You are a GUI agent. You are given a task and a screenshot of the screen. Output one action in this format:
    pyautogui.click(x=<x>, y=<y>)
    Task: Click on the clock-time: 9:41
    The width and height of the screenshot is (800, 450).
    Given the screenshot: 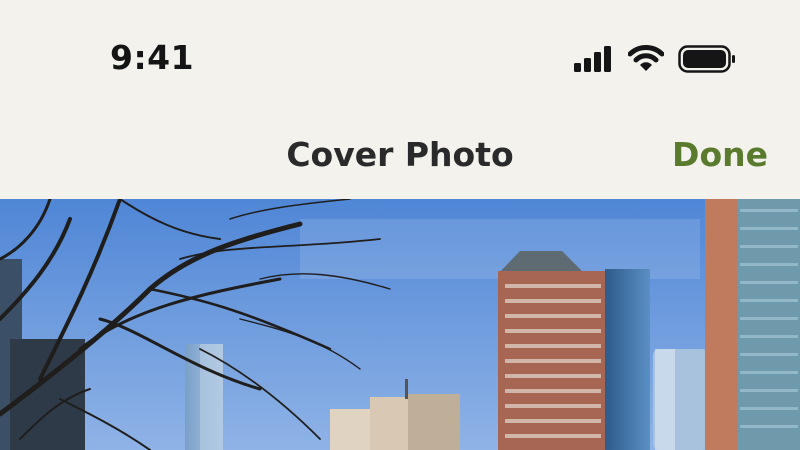 What is the action you would take?
    pyautogui.click(x=152, y=57)
    